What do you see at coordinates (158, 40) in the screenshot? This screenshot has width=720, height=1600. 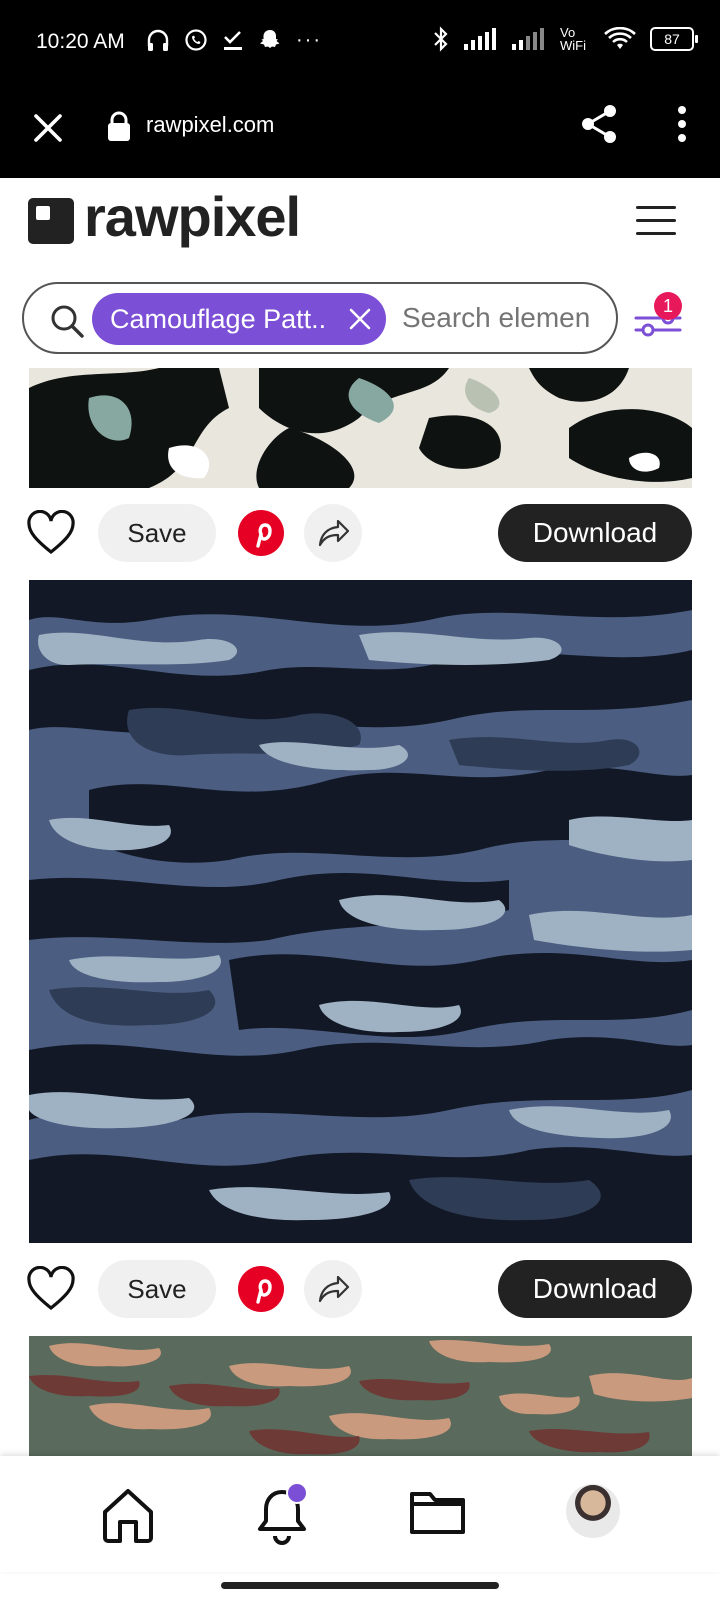 I see `headphones-icon` at bounding box center [158, 40].